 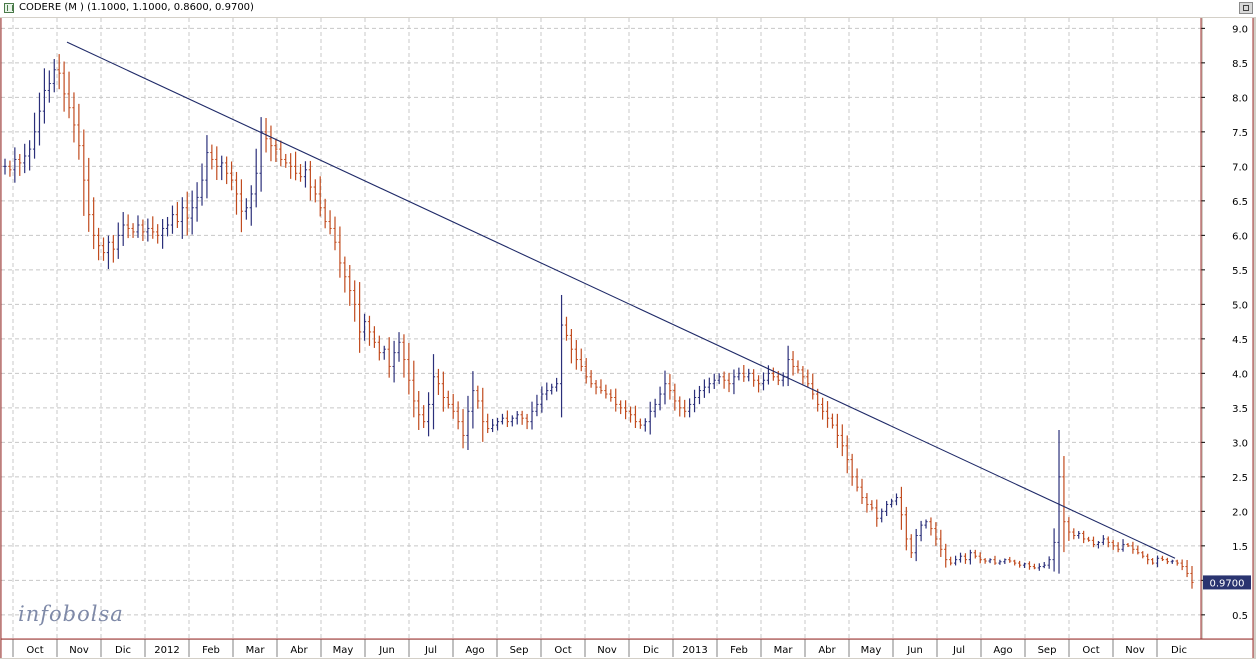 I want to click on y-tick-label: 2.5, so click(x=1240, y=478).